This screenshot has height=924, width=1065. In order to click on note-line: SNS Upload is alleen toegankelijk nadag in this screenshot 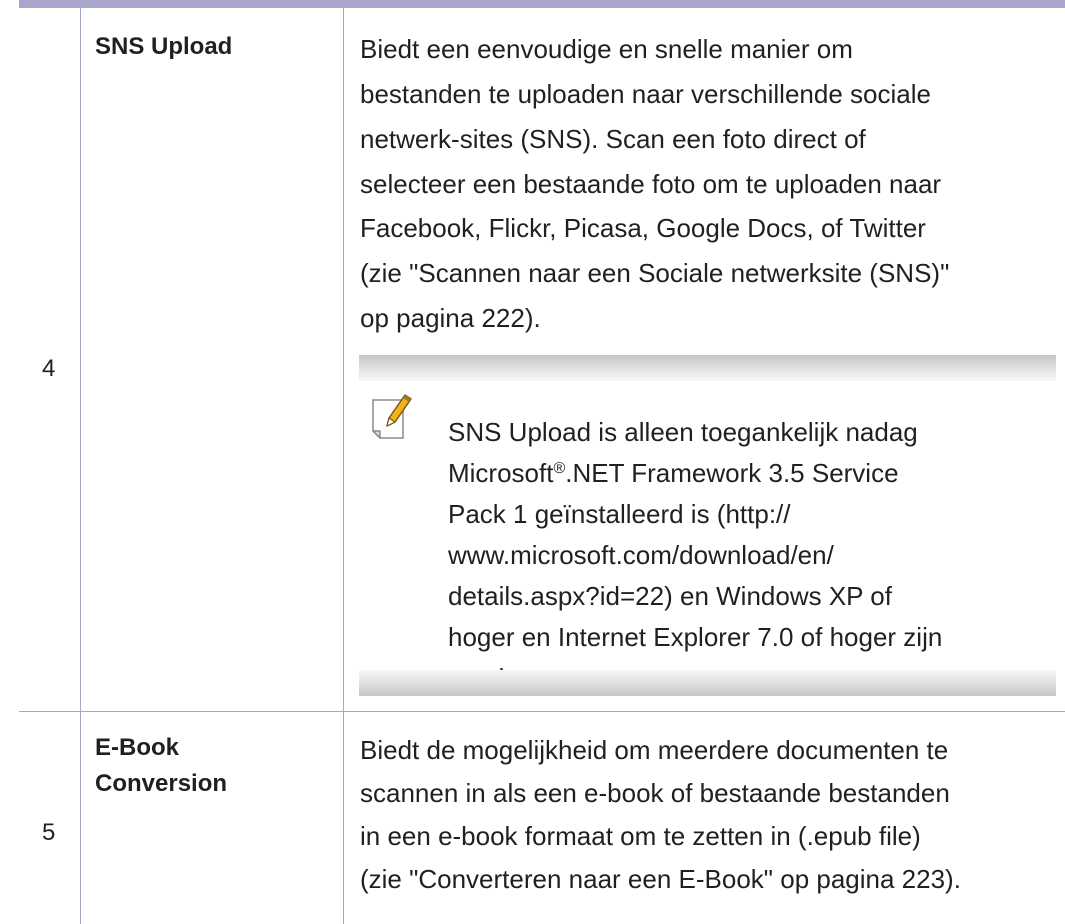, I will do `click(683, 432)`.